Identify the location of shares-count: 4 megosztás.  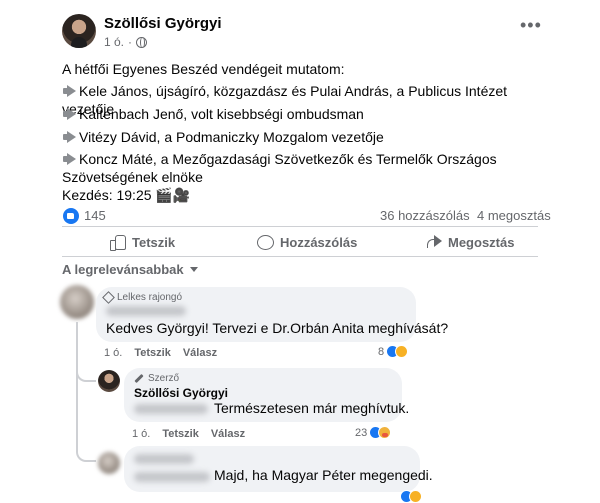
(514, 215).